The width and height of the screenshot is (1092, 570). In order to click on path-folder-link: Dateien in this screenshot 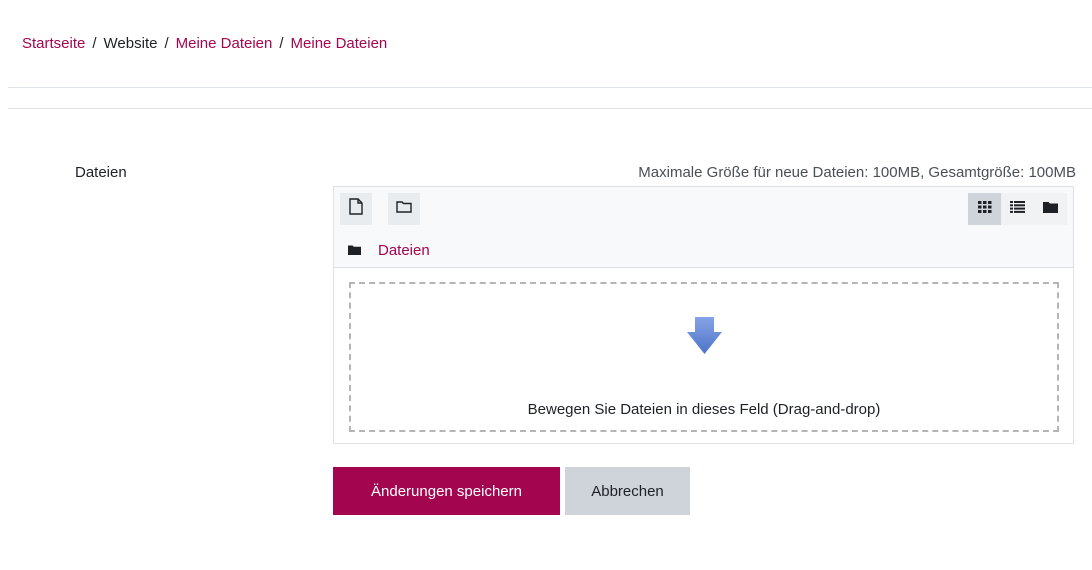, I will do `click(404, 251)`.